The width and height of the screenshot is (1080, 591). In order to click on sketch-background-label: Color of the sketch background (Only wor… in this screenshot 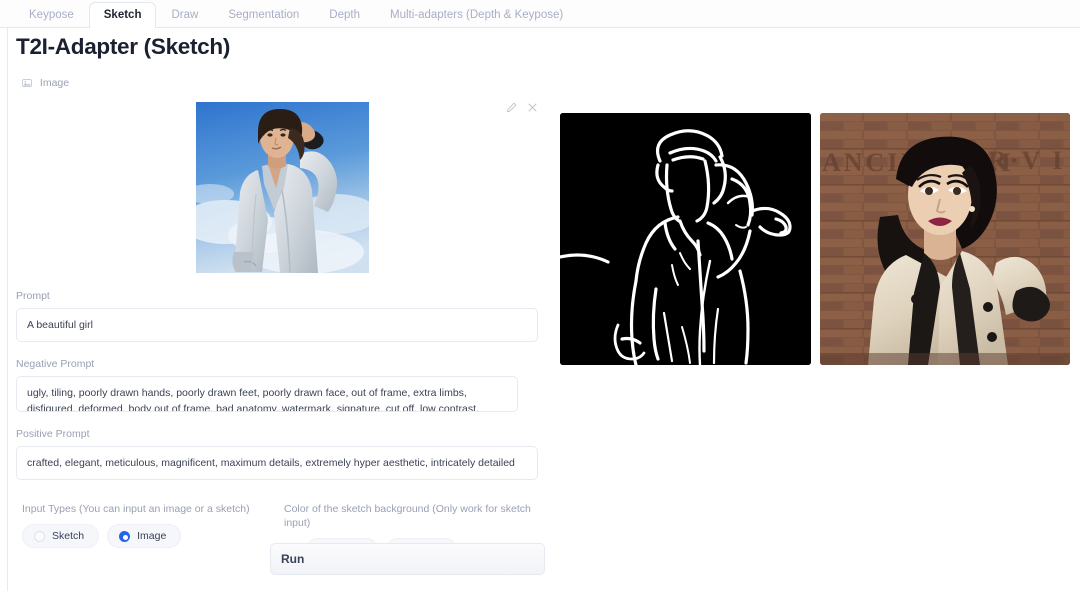, I will do `click(407, 516)`.